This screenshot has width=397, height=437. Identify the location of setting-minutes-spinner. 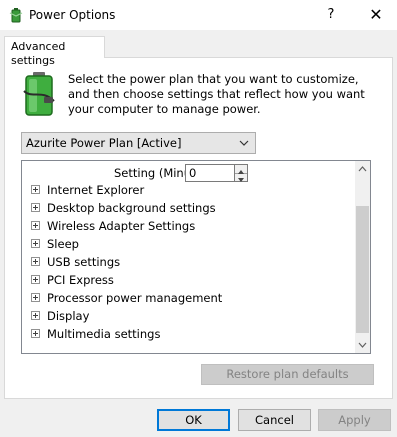
(241, 173).